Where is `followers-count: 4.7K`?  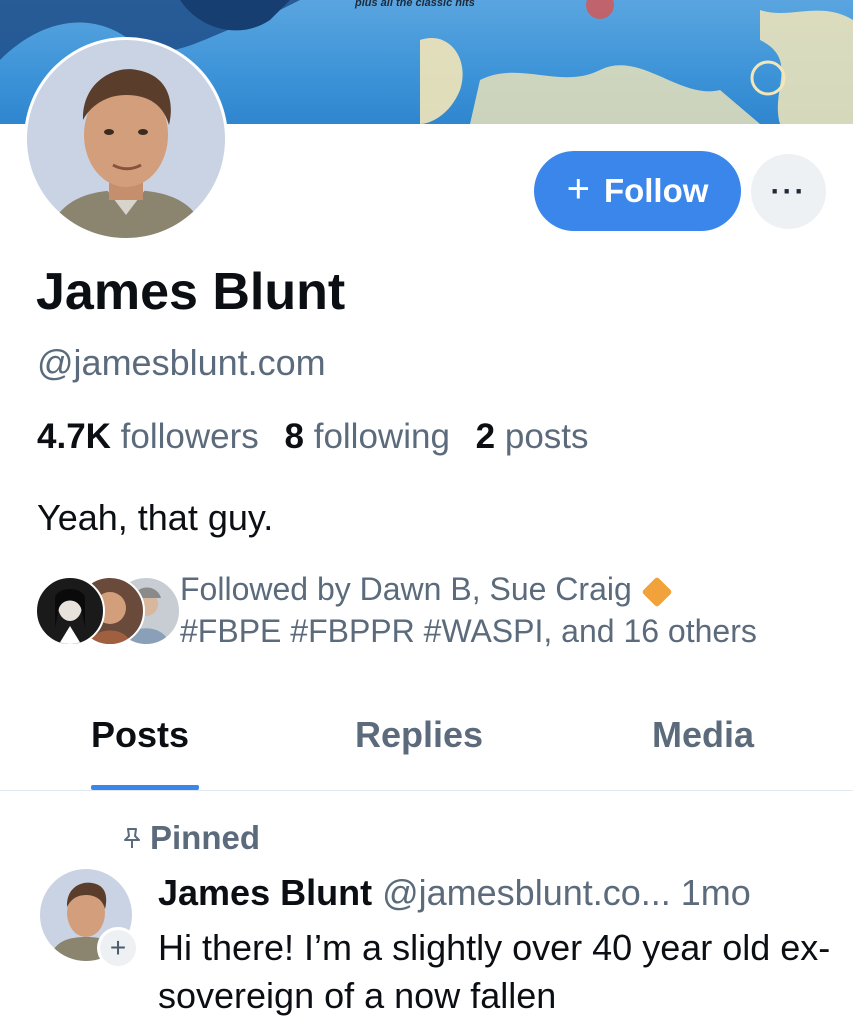 followers-count: 4.7K is located at coordinates (74, 436).